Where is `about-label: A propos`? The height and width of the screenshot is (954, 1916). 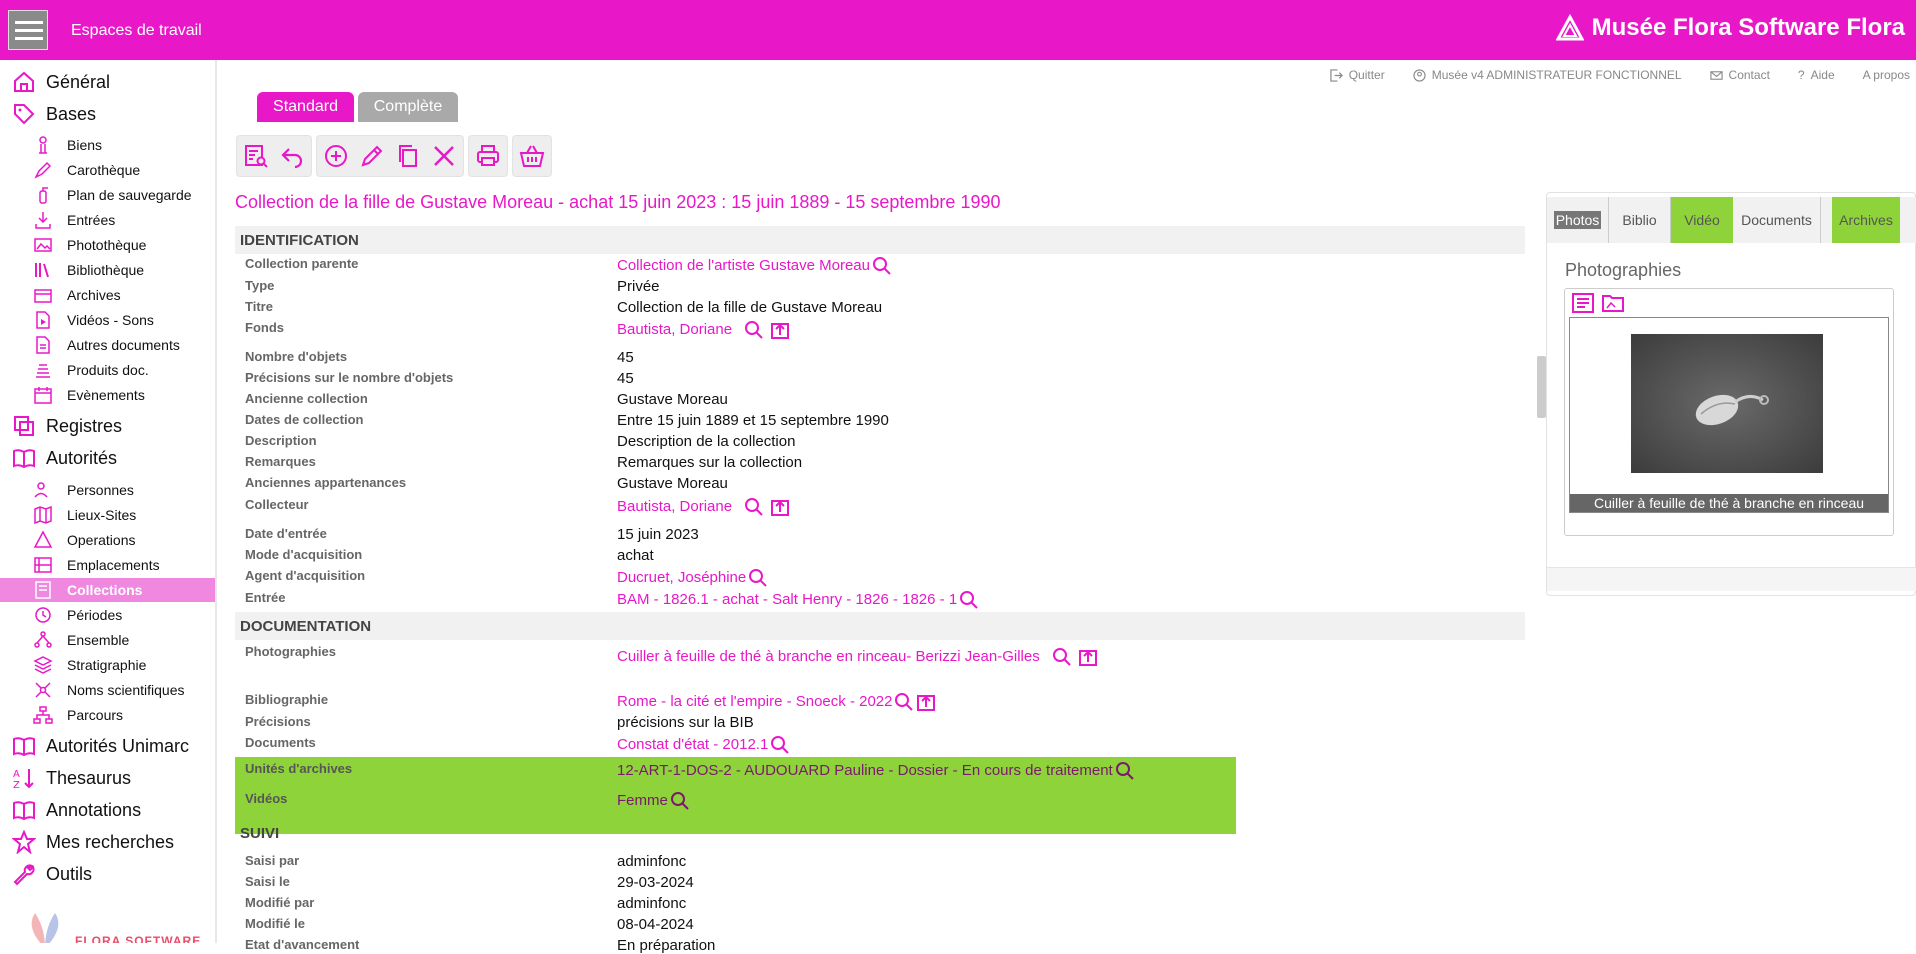
about-label: A propos is located at coordinates (1886, 75).